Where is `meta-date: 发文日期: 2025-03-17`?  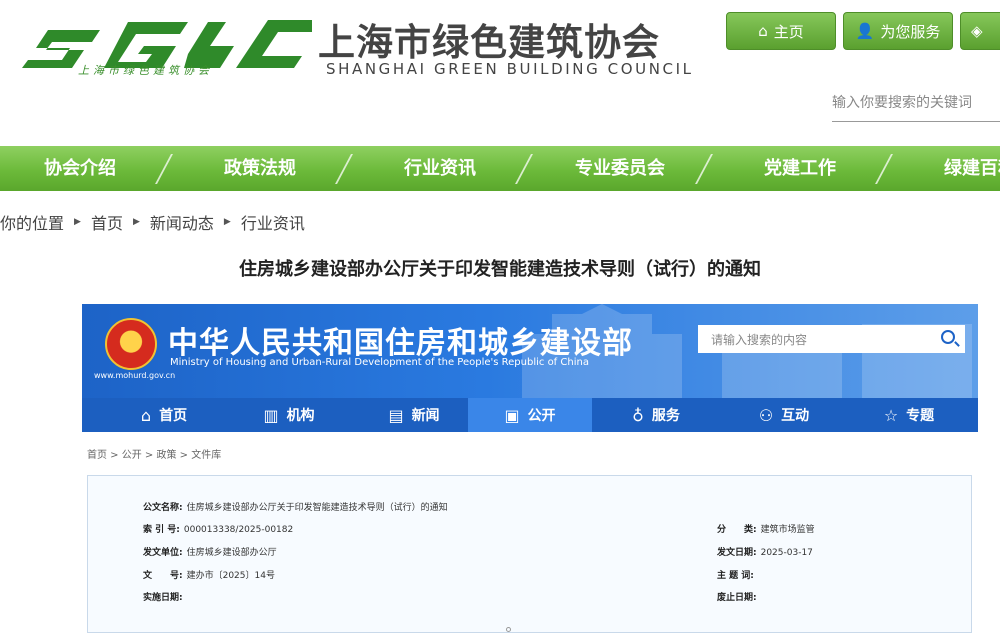 meta-date: 发文日期: 2025-03-17 is located at coordinates (765, 551).